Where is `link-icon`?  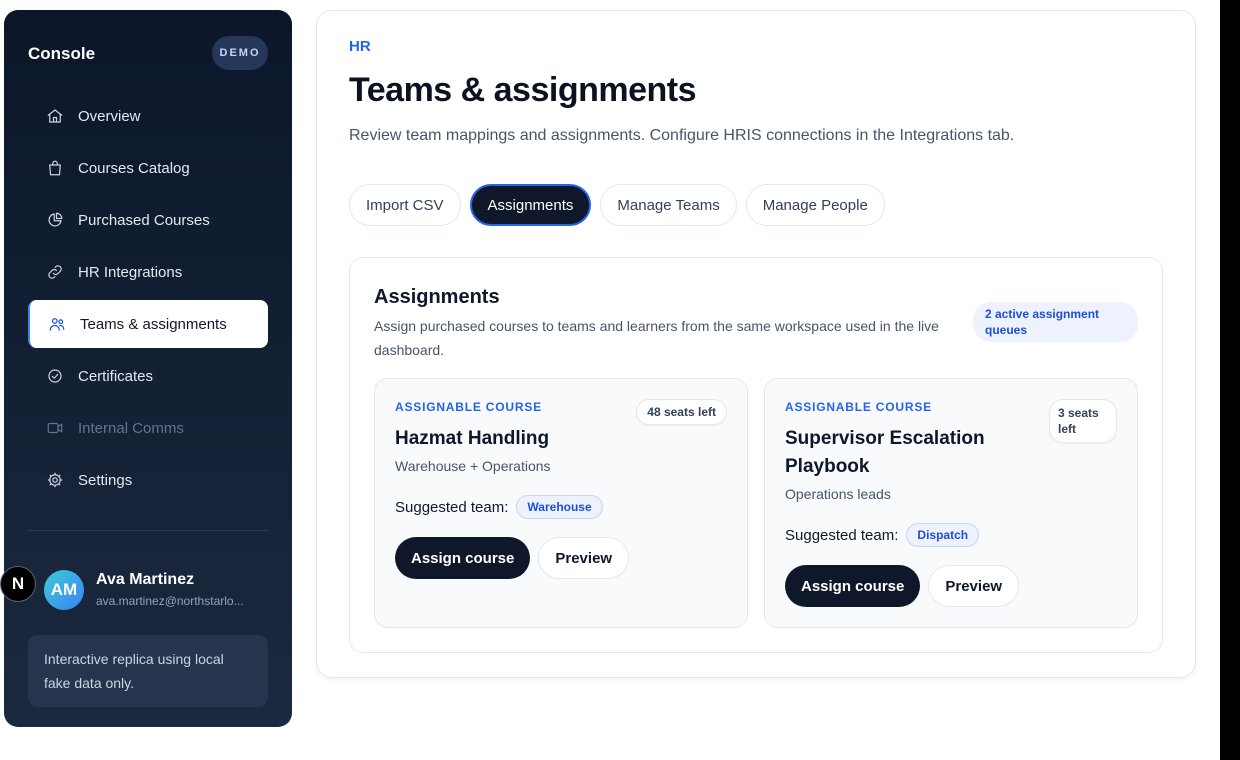
link-icon is located at coordinates (55, 272).